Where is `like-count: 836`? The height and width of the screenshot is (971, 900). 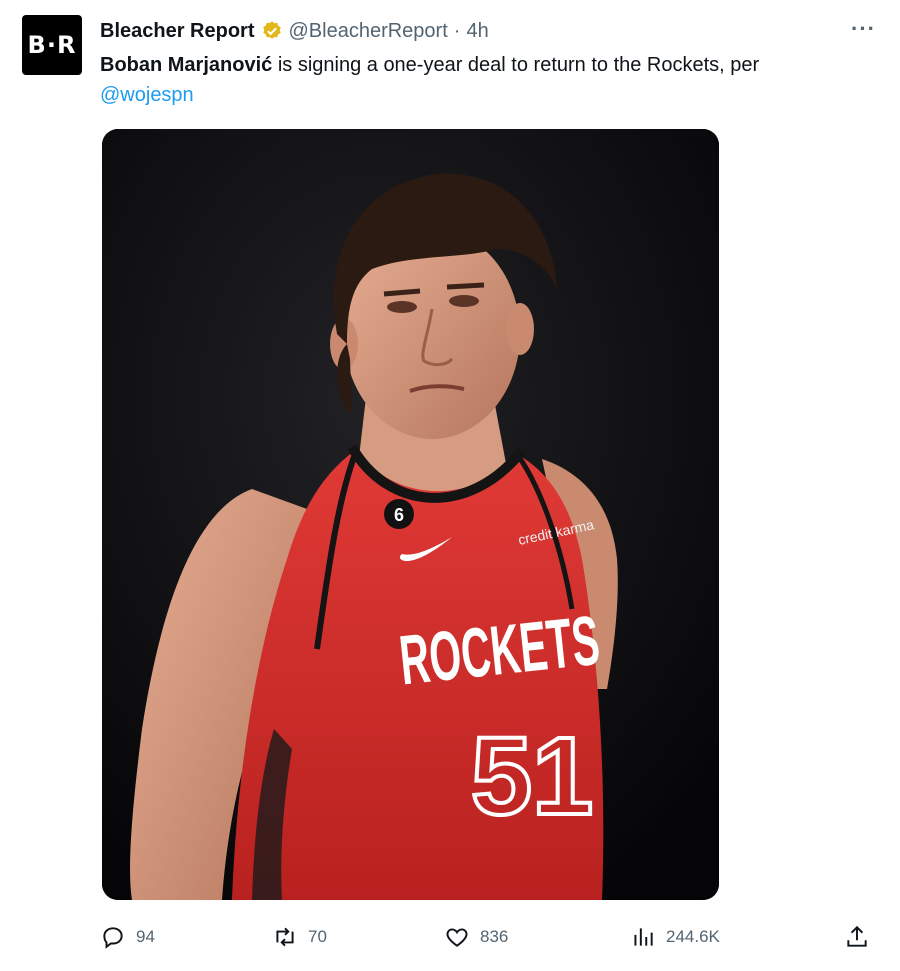
like-count: 836 is located at coordinates (494, 936).